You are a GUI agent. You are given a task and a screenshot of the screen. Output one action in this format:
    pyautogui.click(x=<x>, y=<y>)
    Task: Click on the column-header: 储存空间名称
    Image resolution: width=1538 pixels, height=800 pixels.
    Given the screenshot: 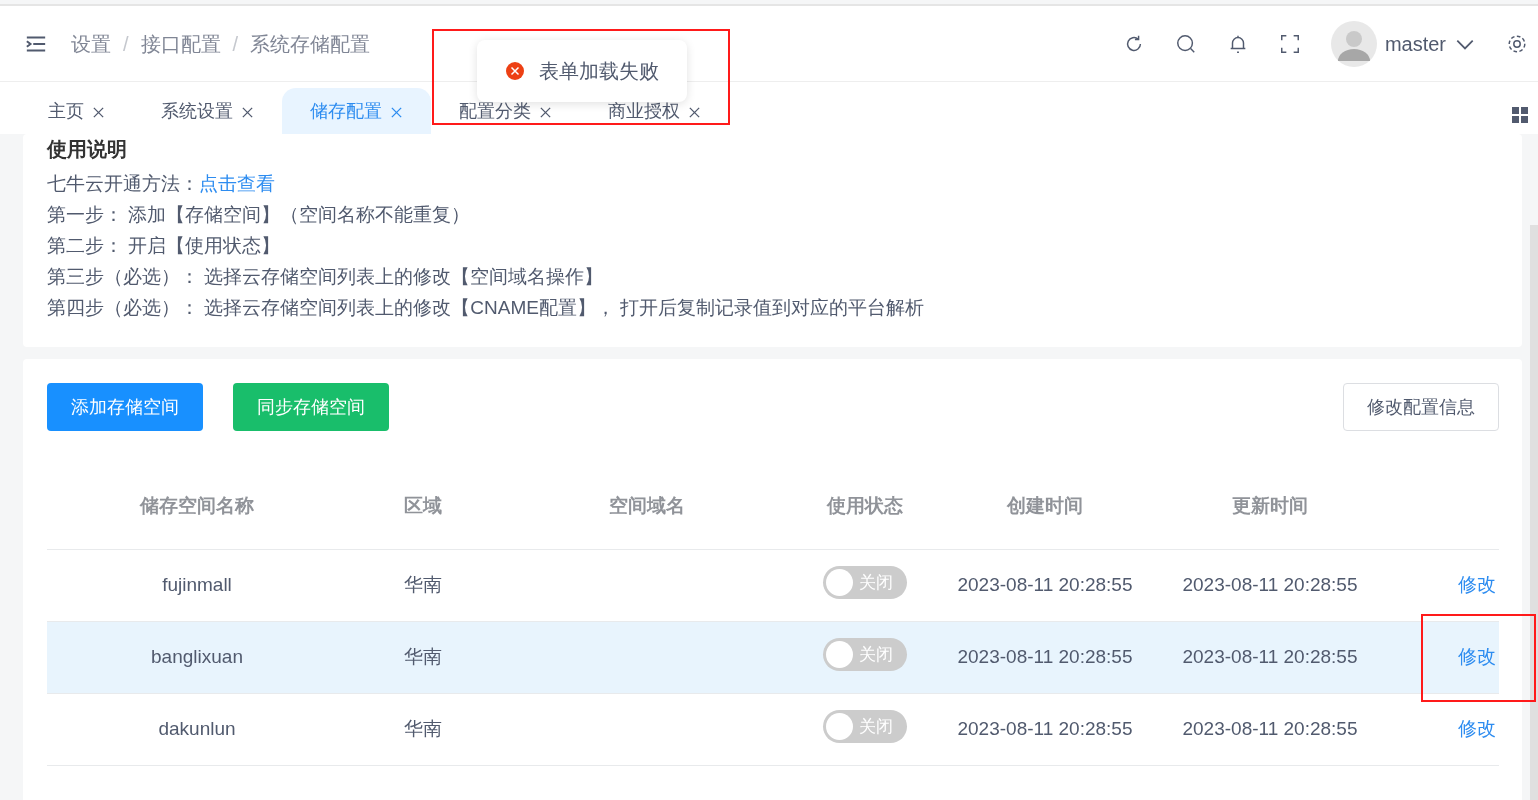 What is the action you would take?
    pyautogui.click(x=196, y=505)
    